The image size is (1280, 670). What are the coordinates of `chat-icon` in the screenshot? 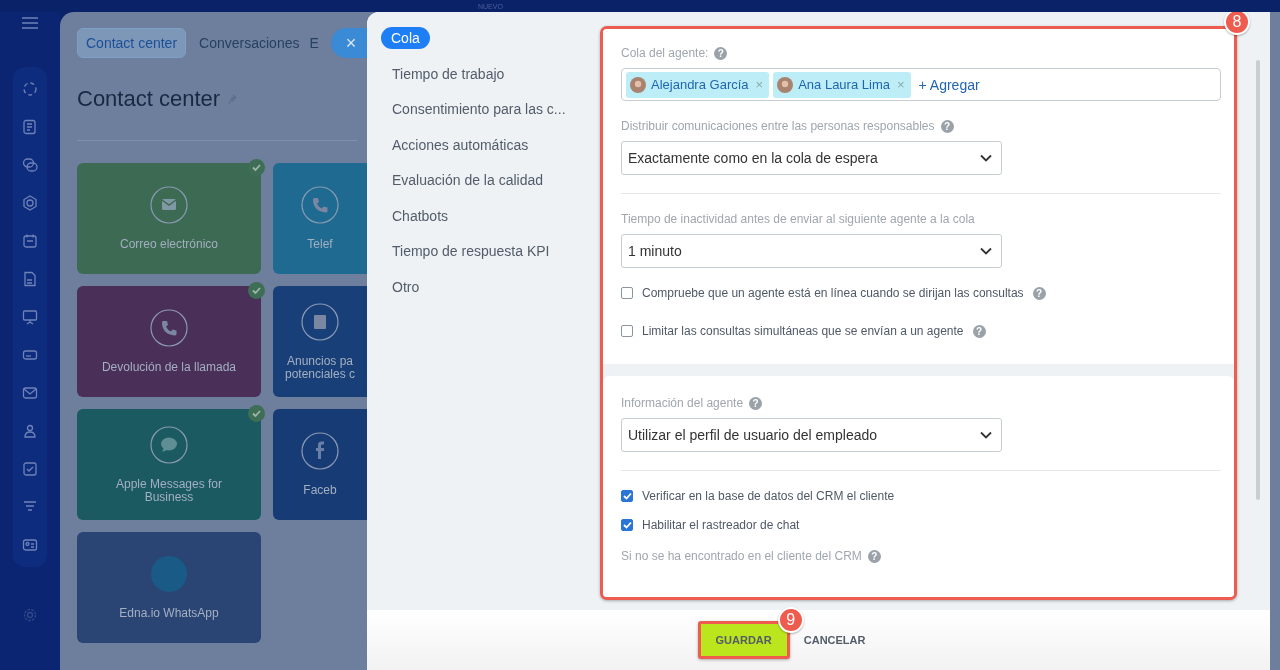 It's located at (30, 165).